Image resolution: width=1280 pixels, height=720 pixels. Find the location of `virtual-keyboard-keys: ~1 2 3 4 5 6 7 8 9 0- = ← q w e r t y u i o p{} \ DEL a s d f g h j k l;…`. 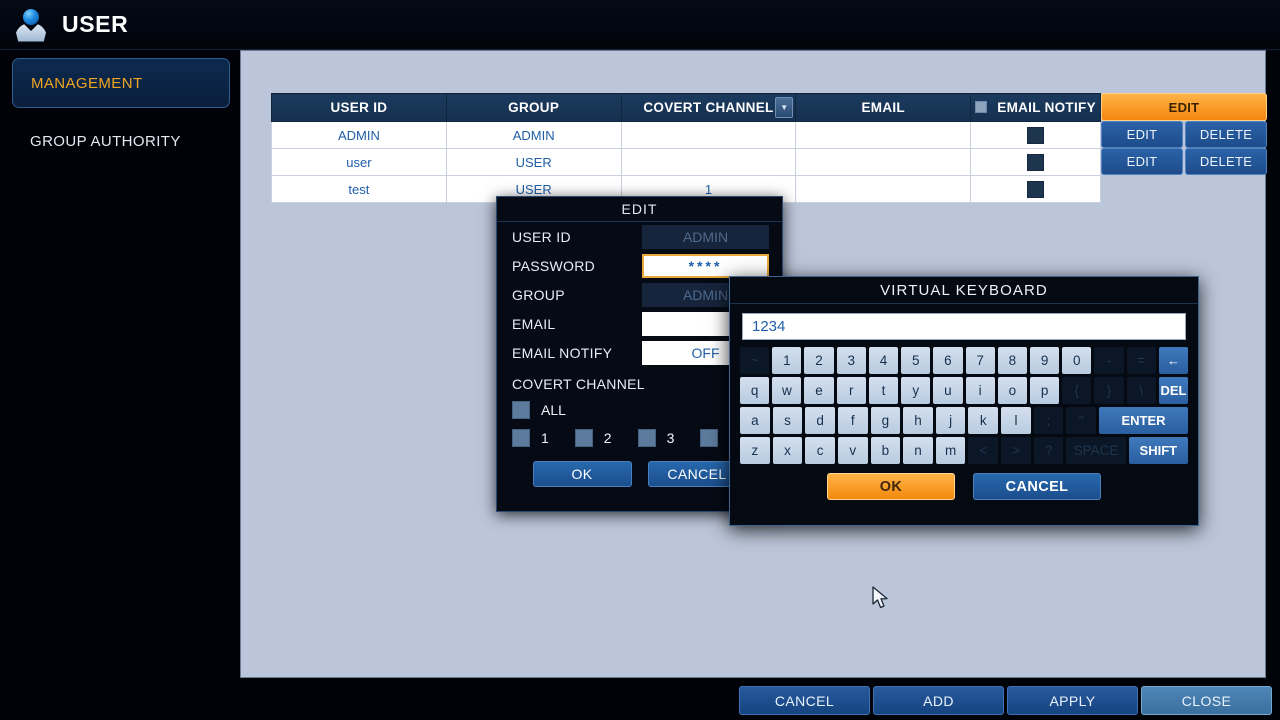

virtual-keyboard-keys: ~1 2 3 4 5 6 7 8 9 0- = ← q w e r t y u i o p{} \ DEL a s d f g h j k l;… is located at coordinates (964, 405).